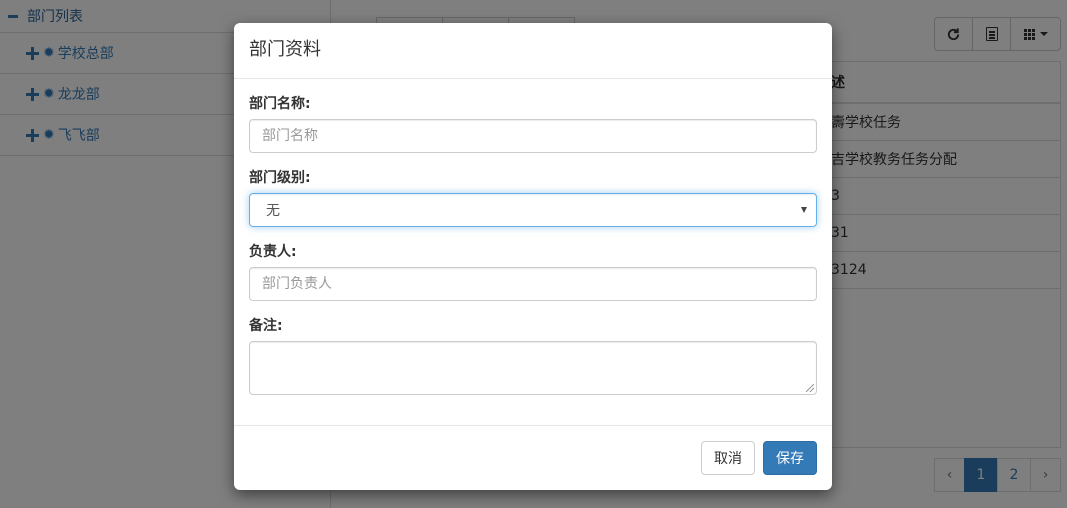  What do you see at coordinates (273, 211) in the screenshot?
I see `department-level-selected: 无` at bounding box center [273, 211].